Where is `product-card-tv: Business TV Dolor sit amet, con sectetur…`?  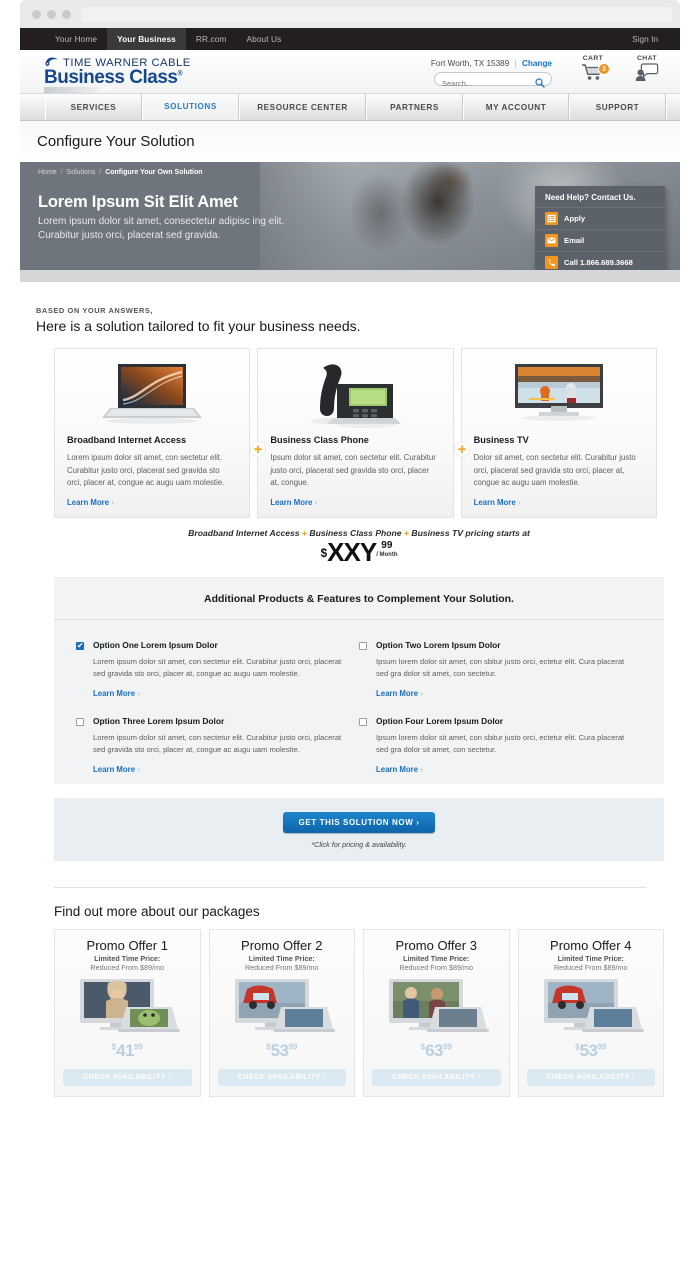 product-card-tv: Business TV Dolor sit amet, con sectetur… is located at coordinates (558, 433).